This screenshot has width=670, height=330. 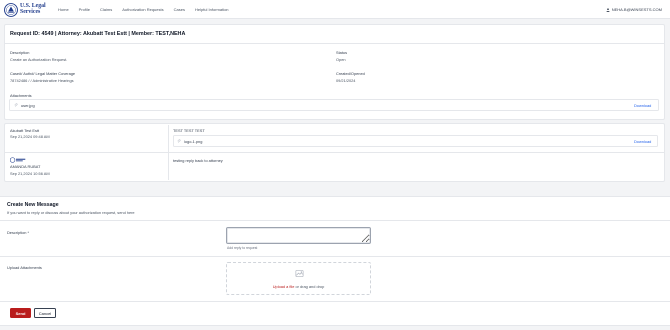 What do you see at coordinates (30, 173) in the screenshot?
I see `message-date: Sep 21,2024 10:56 AM` at bounding box center [30, 173].